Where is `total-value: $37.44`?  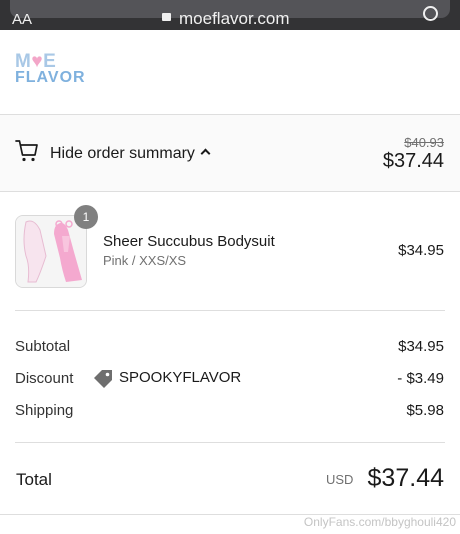
total-value: $37.44 is located at coordinates (405, 478).